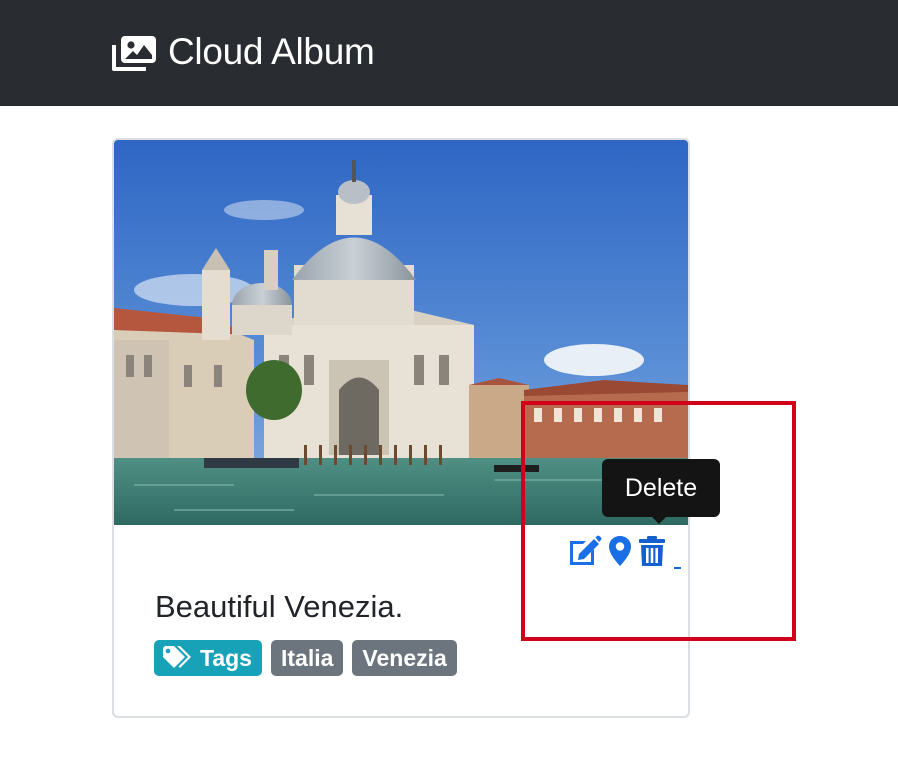 The image size is (898, 776). I want to click on images-icon, so click(134, 53).